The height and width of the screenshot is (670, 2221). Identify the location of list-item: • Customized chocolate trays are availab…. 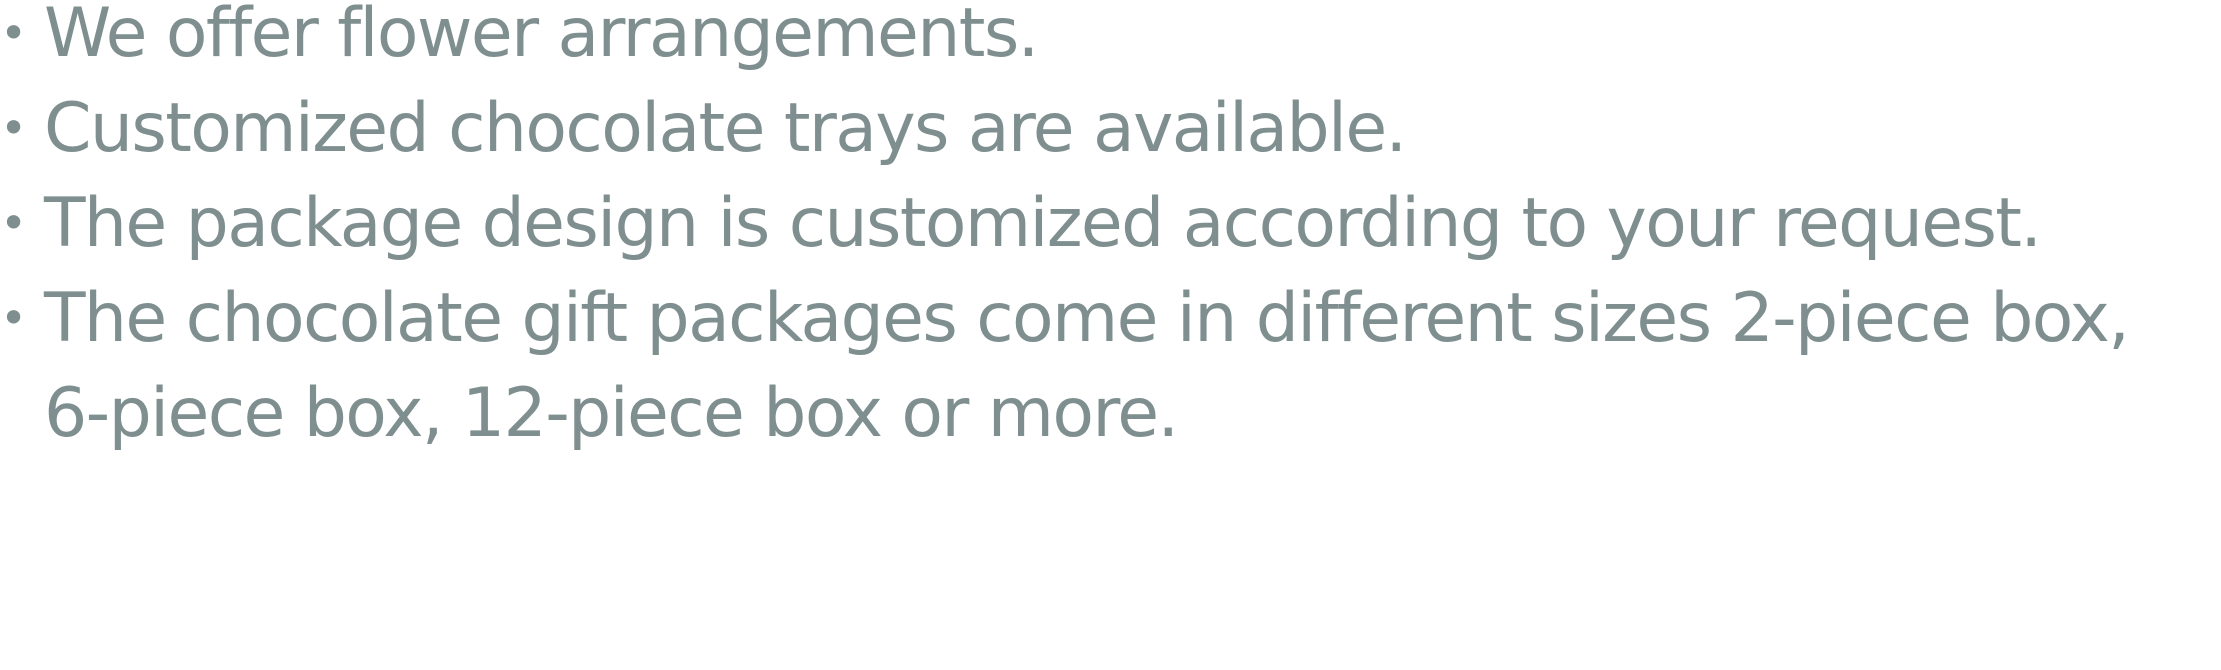
(1110, 128).